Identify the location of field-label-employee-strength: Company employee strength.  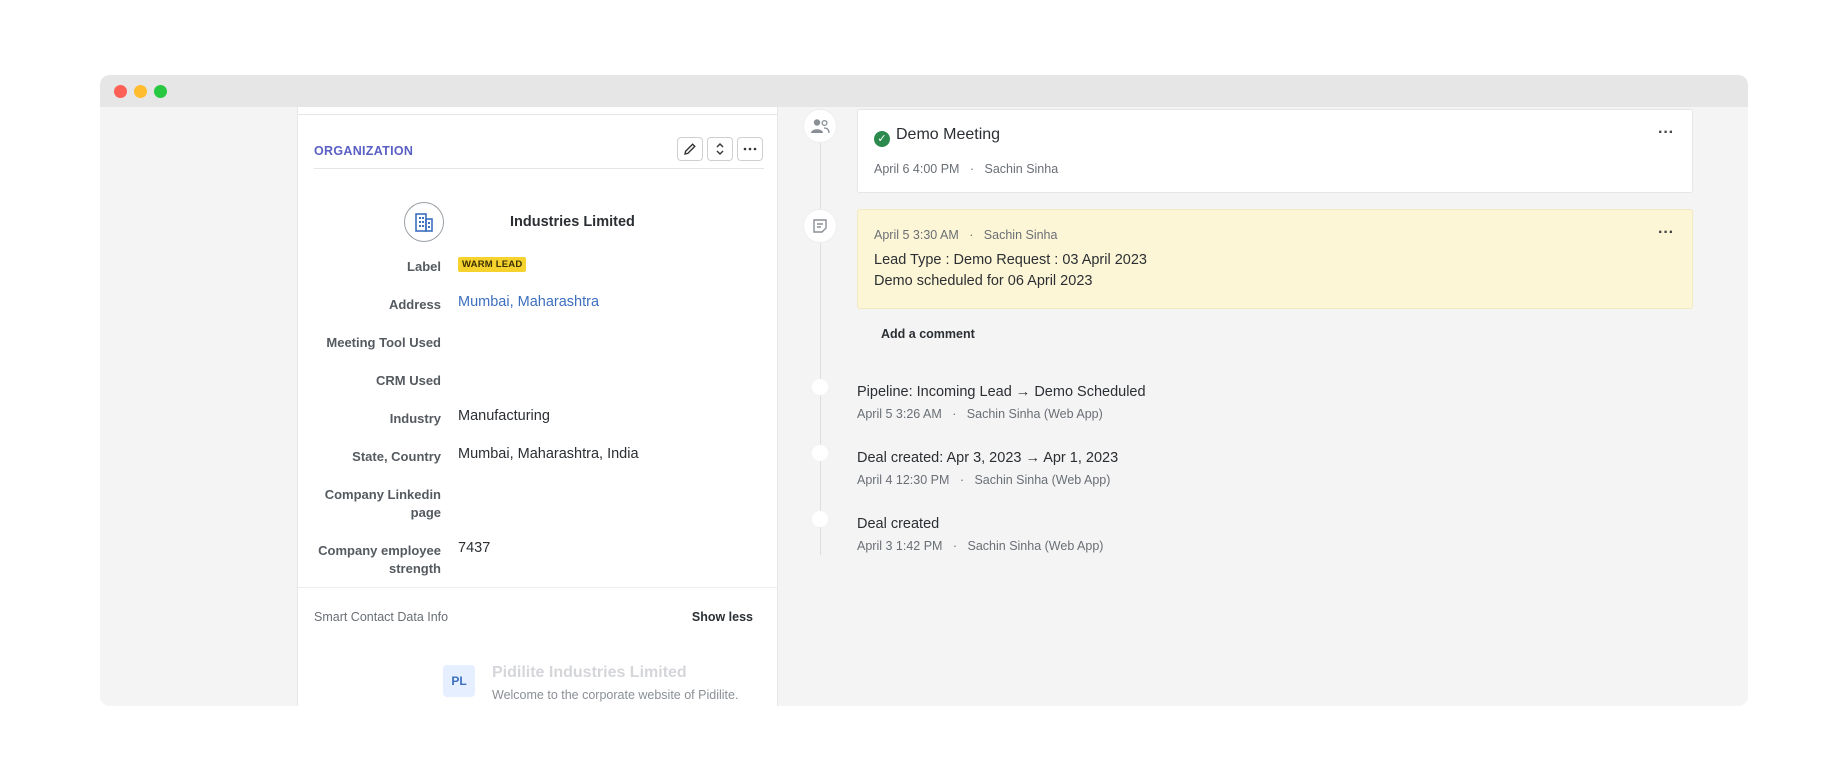
(379, 559).